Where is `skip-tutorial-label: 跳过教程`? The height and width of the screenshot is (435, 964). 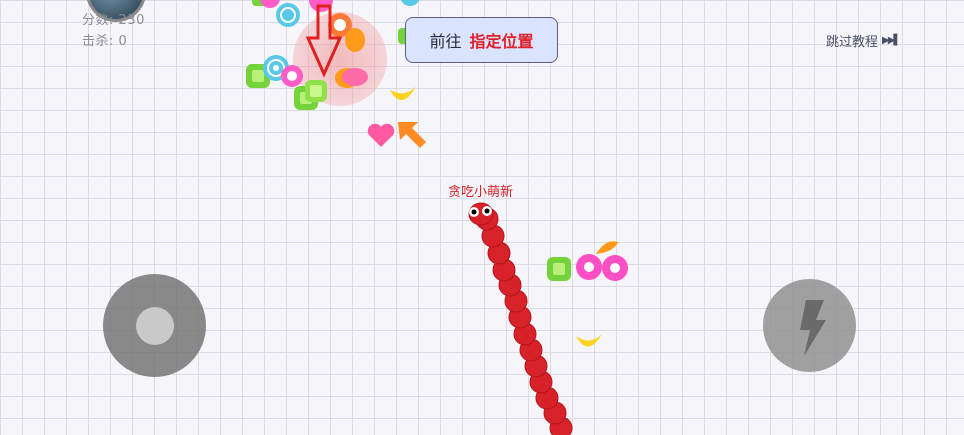 skip-tutorial-label: 跳过教程 is located at coordinates (852, 42).